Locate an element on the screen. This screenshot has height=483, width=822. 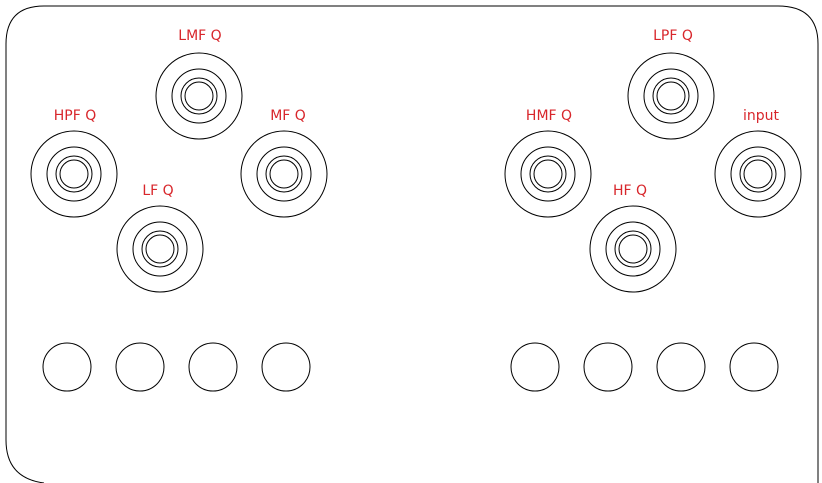
knob-label: input is located at coordinates (761, 116).